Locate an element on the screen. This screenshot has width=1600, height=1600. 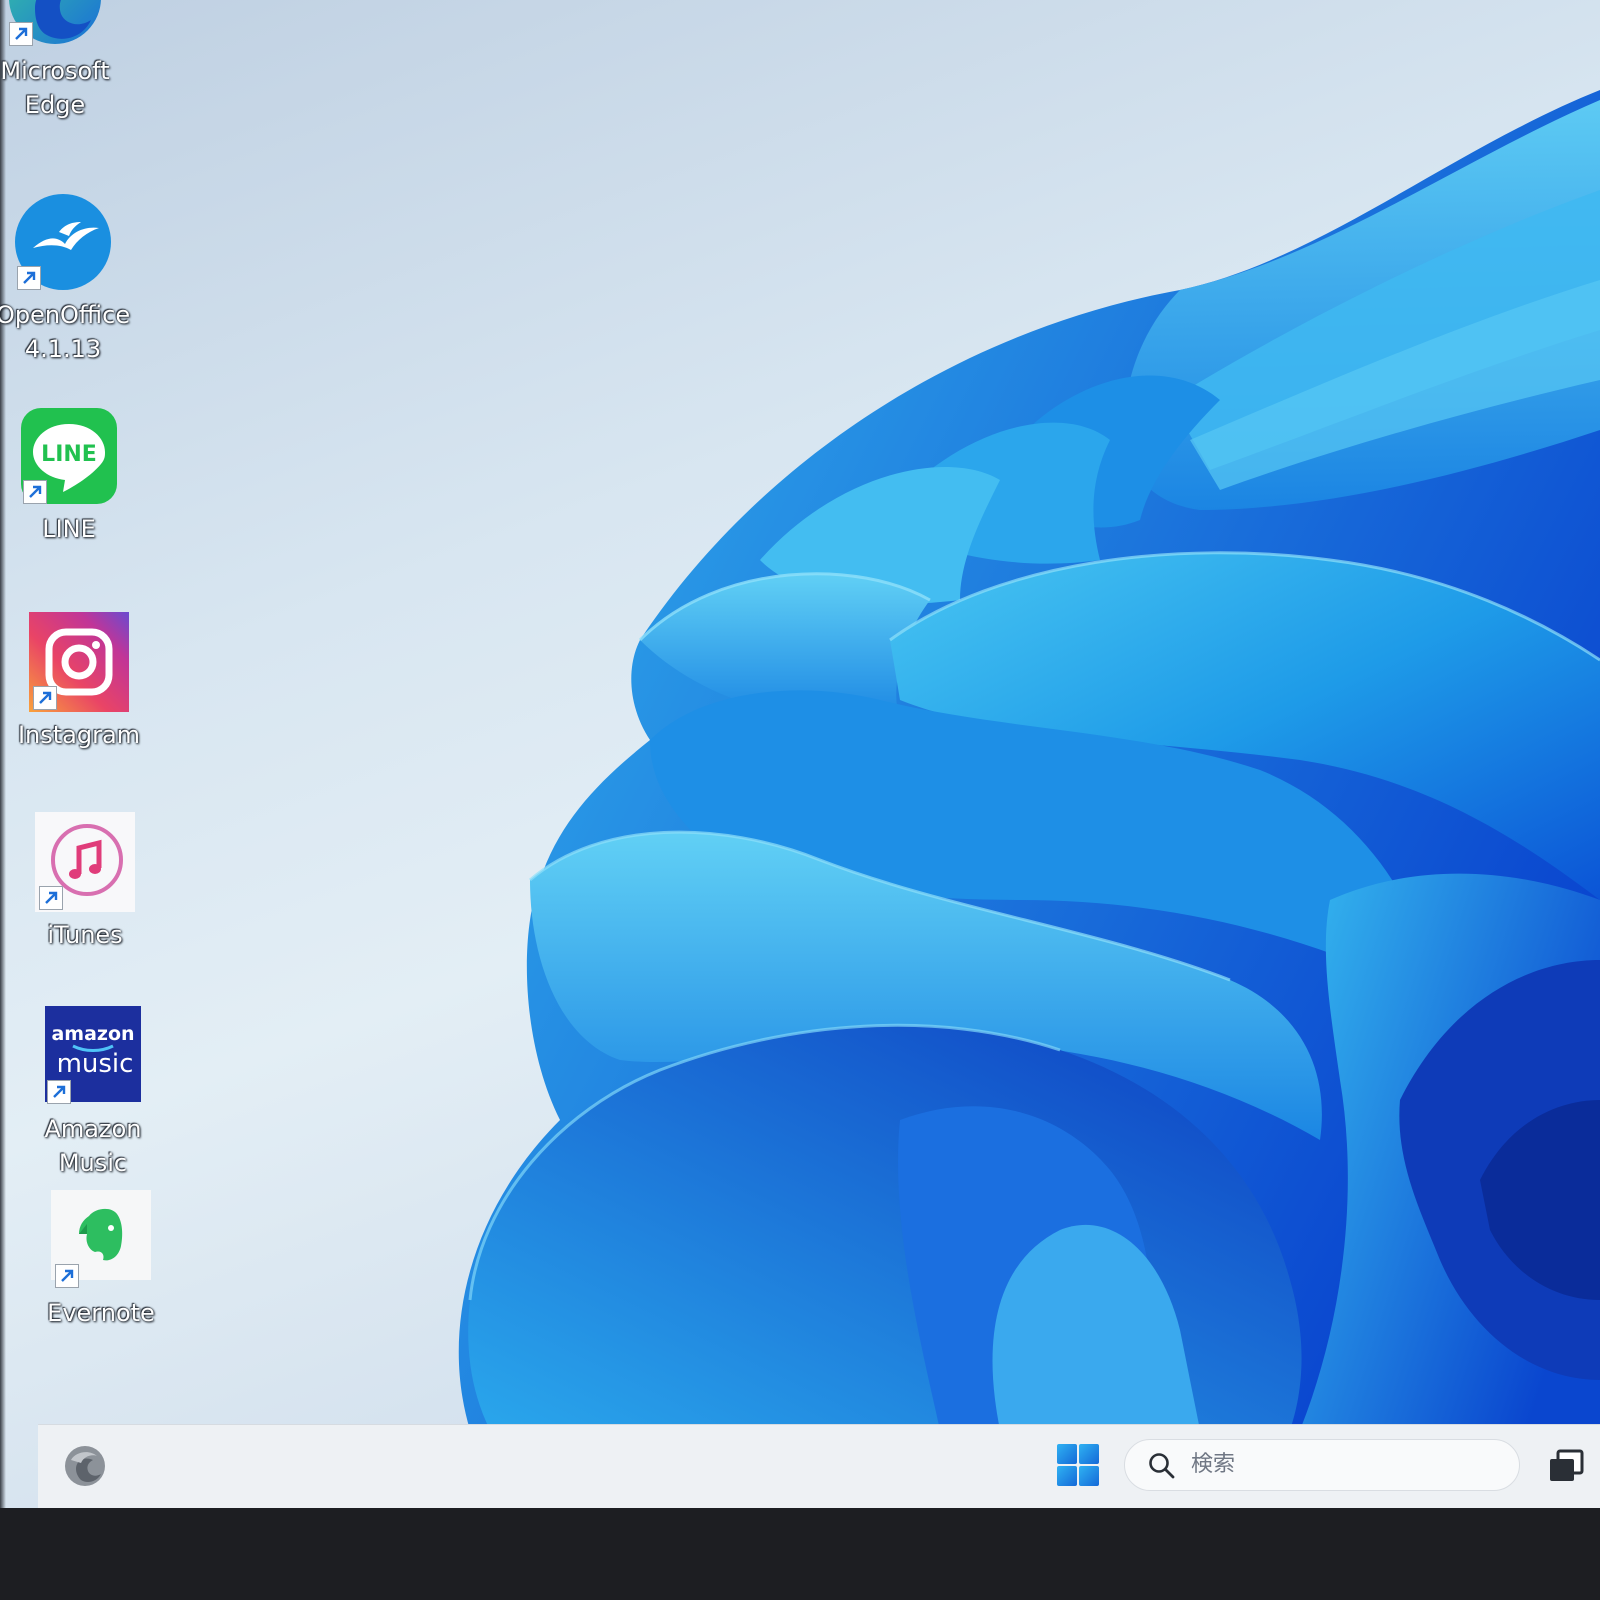
icon-label: OpenOffice 4.1.13 is located at coordinates (65, 332).